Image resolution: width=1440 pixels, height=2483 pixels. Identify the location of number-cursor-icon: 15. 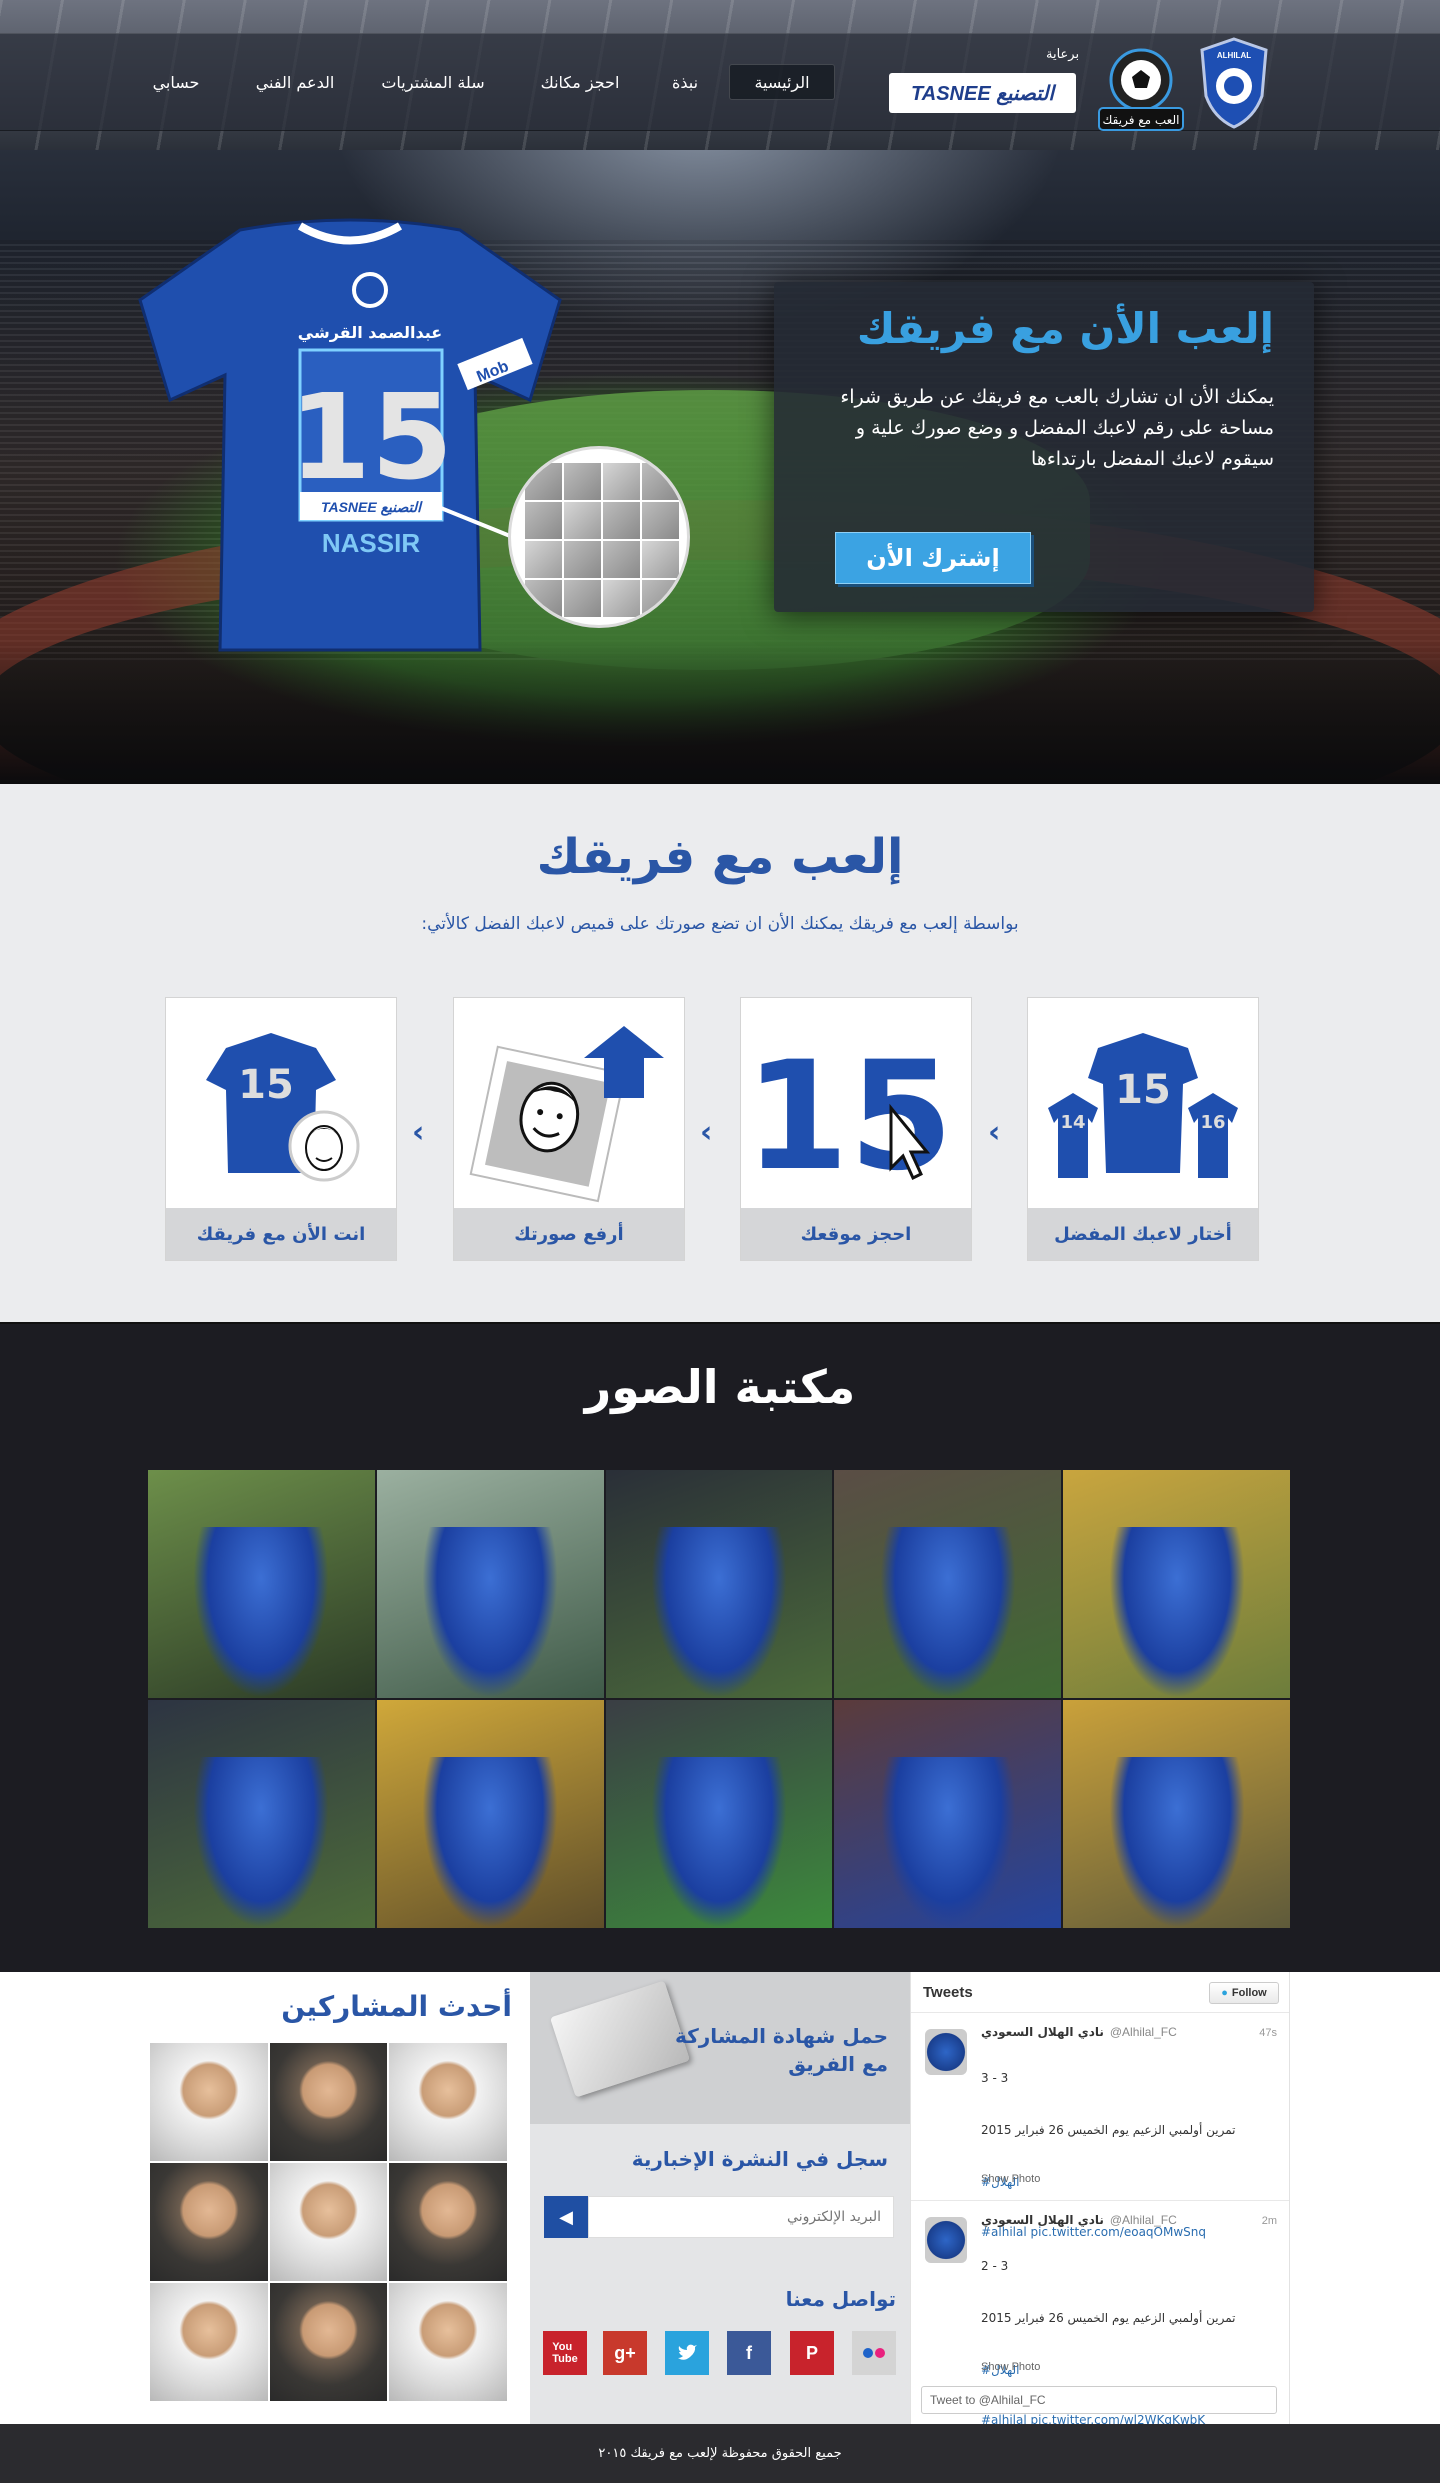
(849, 1117).